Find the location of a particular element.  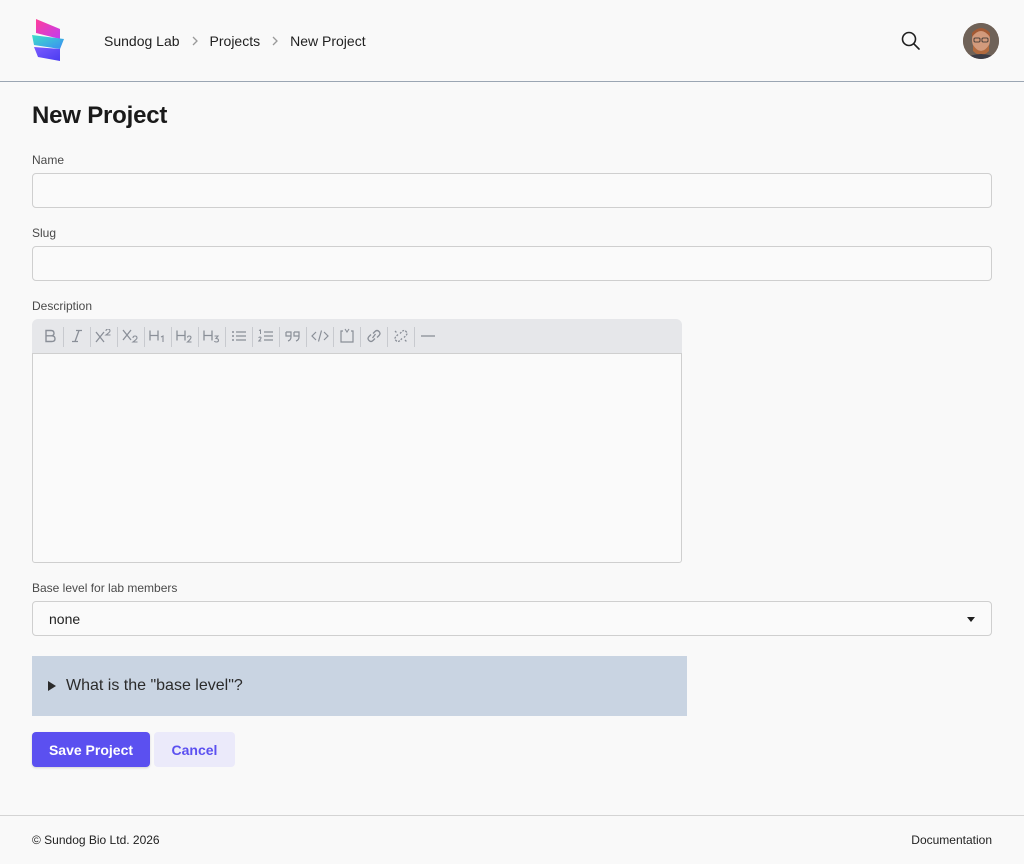

breadcrumb-projects: Projects is located at coordinates (235, 41).